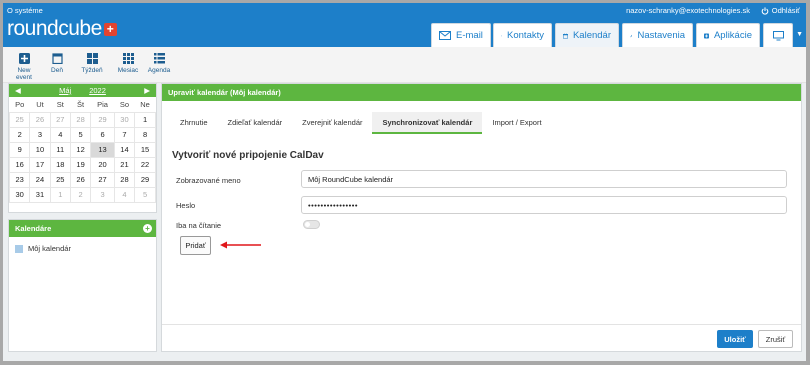 This screenshot has height=365, width=810. What do you see at coordinates (40, 164) in the screenshot?
I see `calendar-day: 17` at bounding box center [40, 164].